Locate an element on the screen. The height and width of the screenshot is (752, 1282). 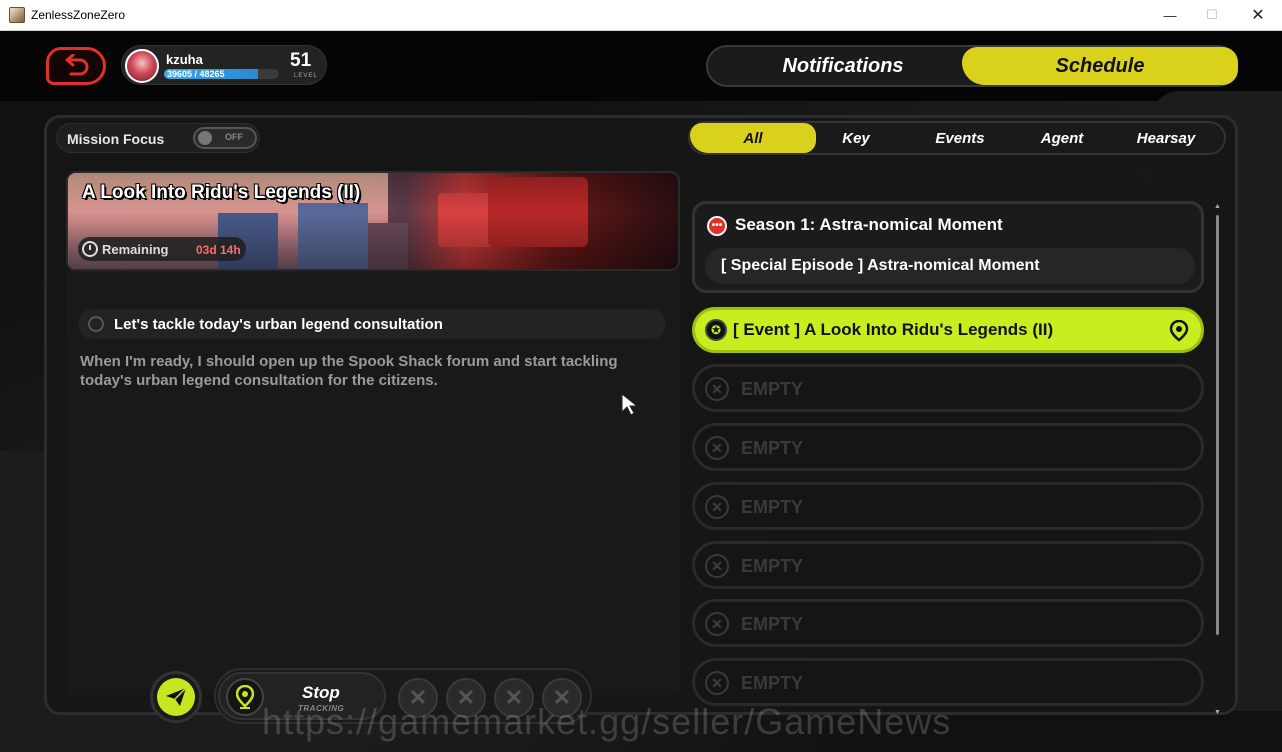
pin-circle is located at coordinates (245, 697).